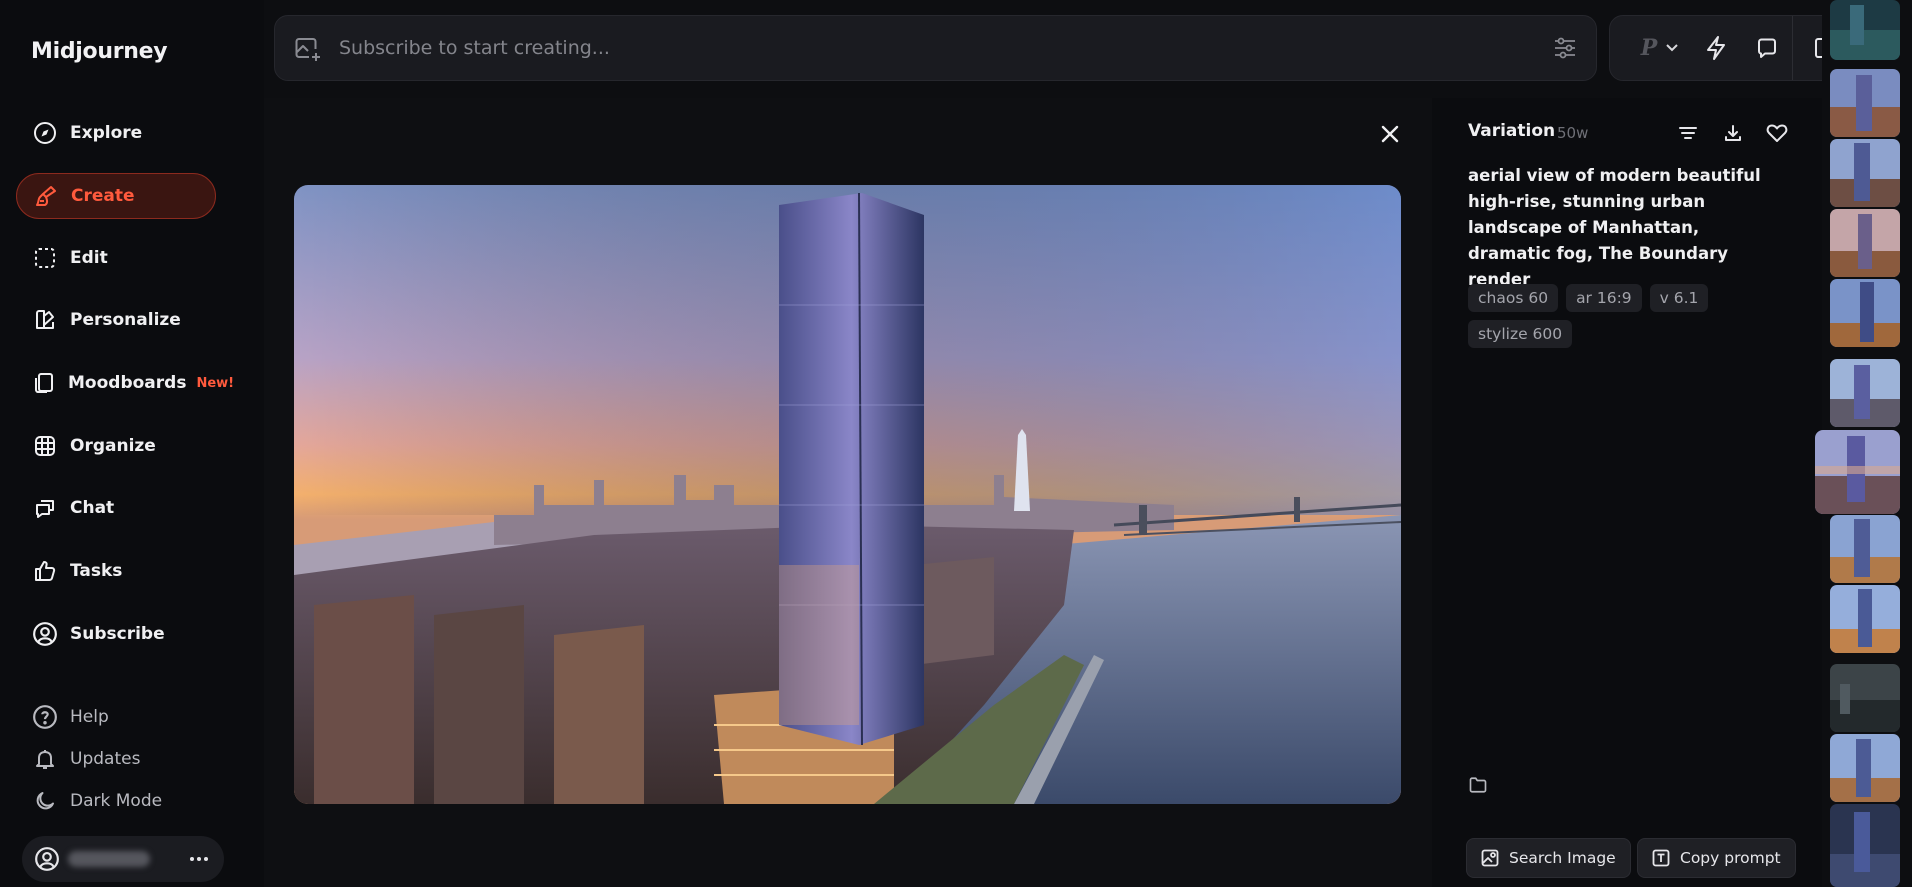 Image resolution: width=1912 pixels, height=887 pixels. I want to click on lightning-icon, so click(1716, 48).